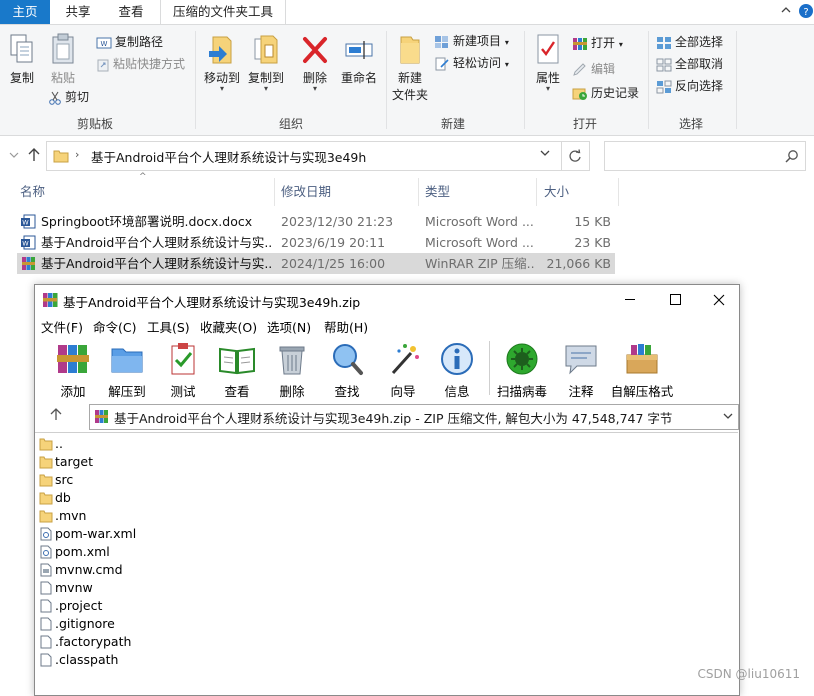 Image resolution: width=814 pixels, height=696 pixels. I want to click on toolbar-scan-virus-button: 扫描病毒, so click(522, 369).